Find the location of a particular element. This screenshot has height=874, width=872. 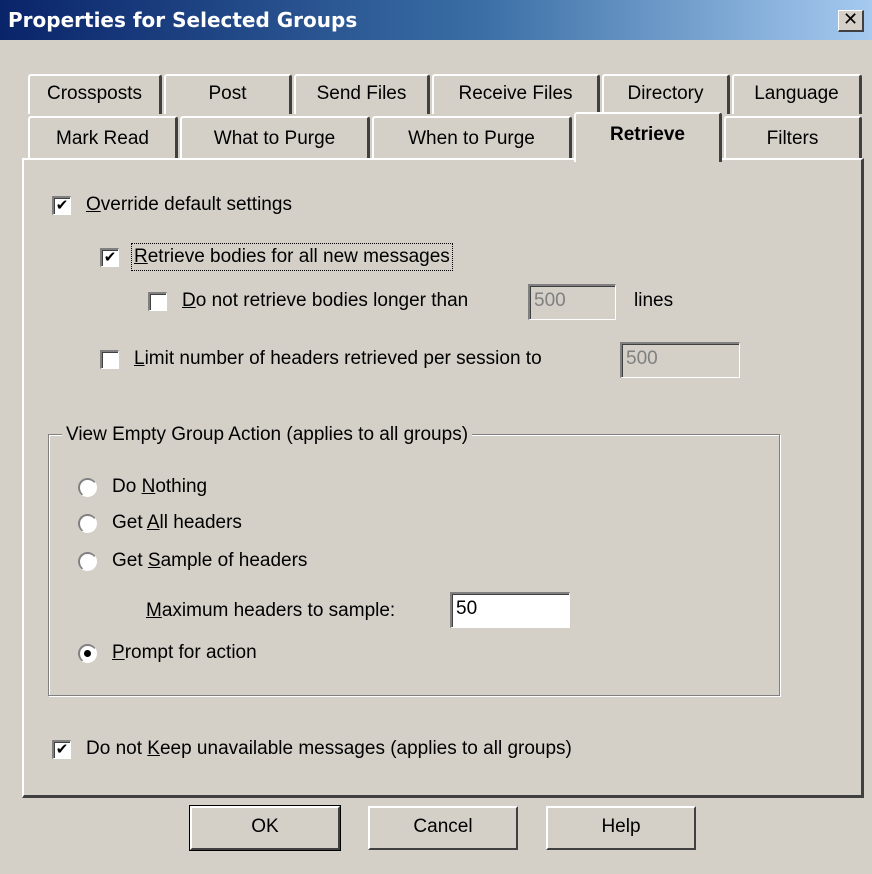

limit-body-checkbox is located at coordinates (157, 301).